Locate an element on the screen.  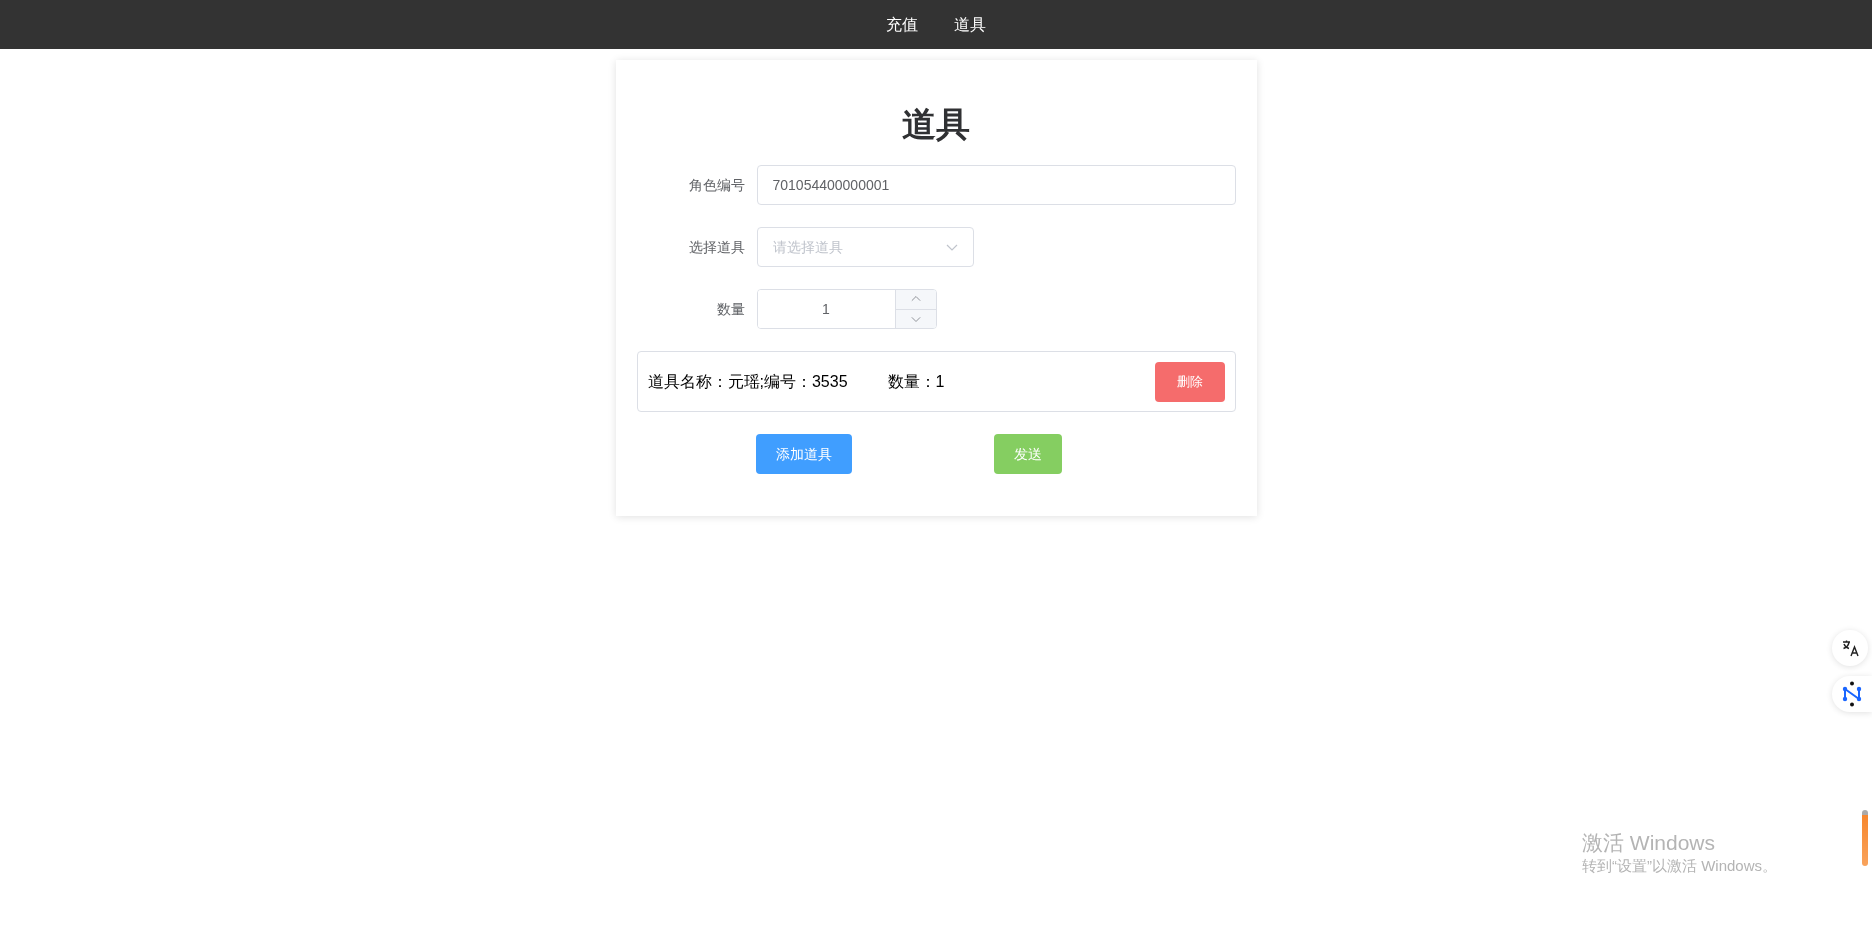
field-label: 选择道具 is located at coordinates (716, 247).